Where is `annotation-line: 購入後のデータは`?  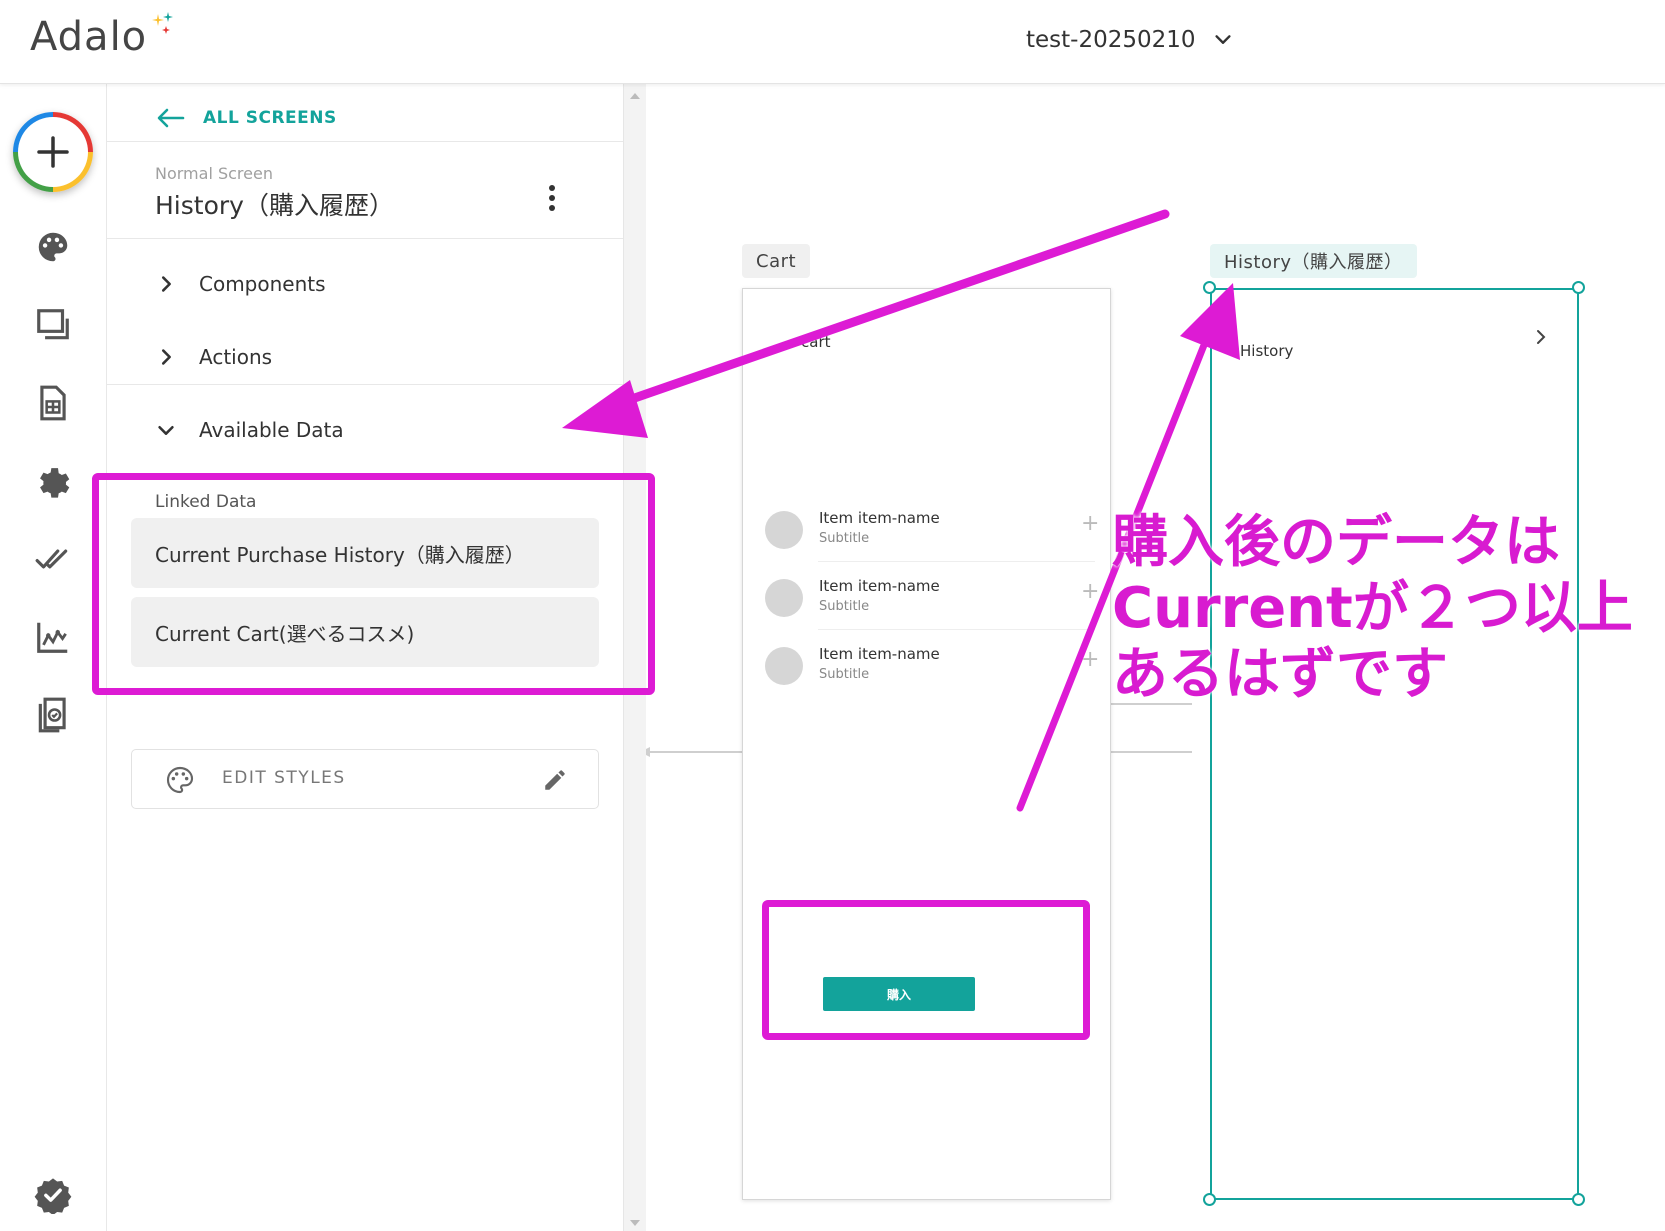
annotation-line: 購入後のデータは is located at coordinates (1336, 542).